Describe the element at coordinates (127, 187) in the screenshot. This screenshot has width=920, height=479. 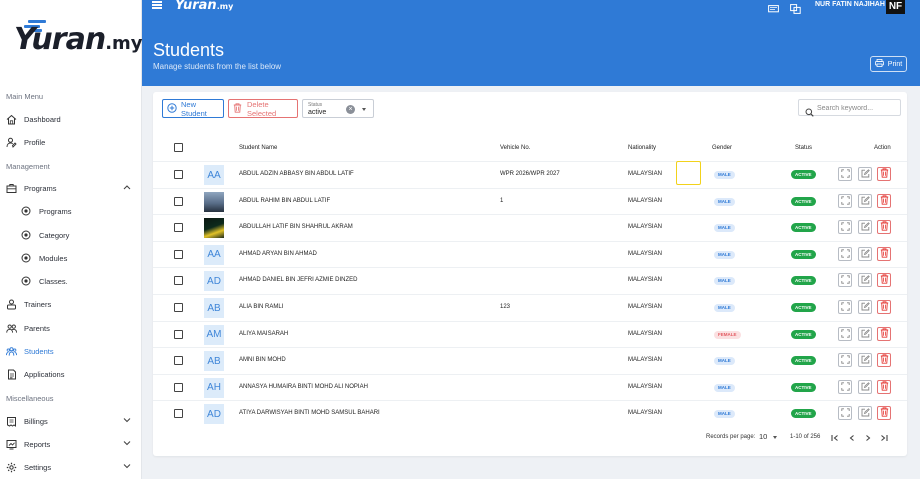
I see `chevron-up-icon` at that location.